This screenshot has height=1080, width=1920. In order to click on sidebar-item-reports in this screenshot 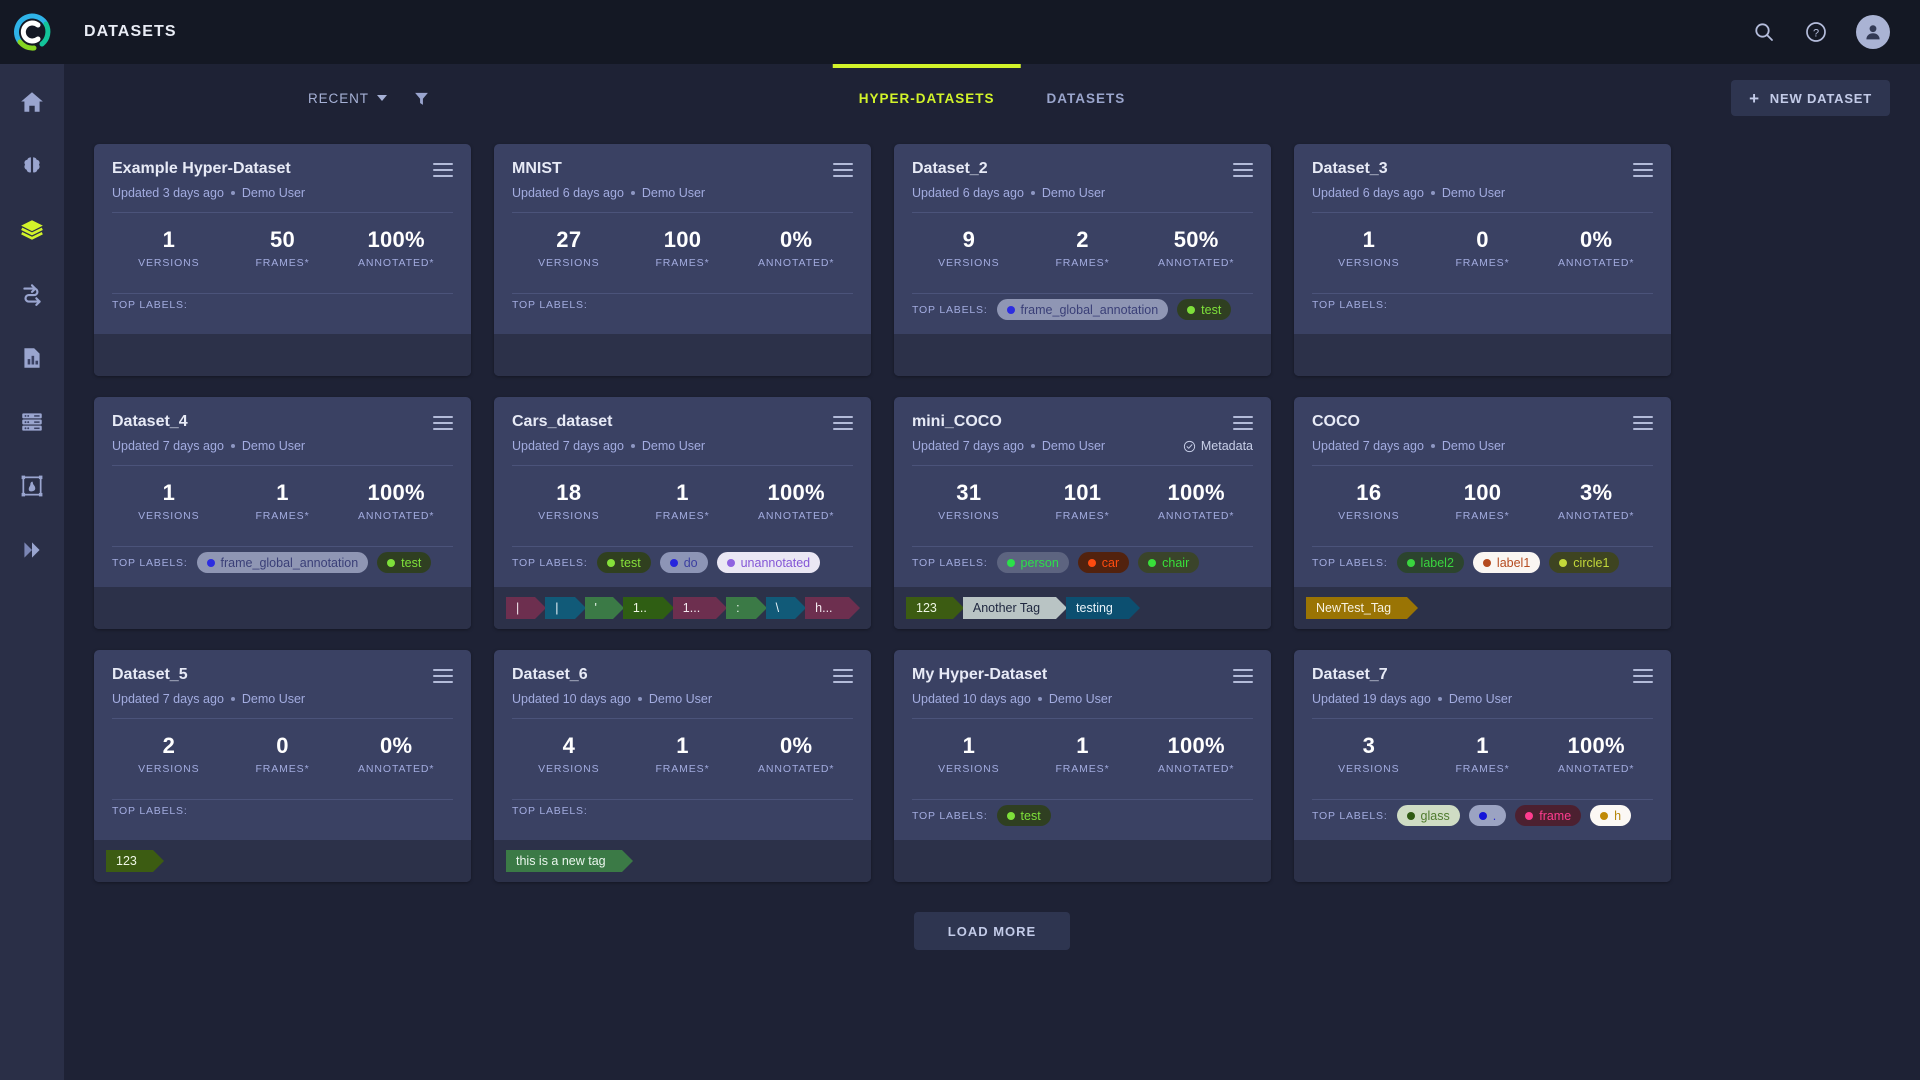, I will do `click(32, 358)`.